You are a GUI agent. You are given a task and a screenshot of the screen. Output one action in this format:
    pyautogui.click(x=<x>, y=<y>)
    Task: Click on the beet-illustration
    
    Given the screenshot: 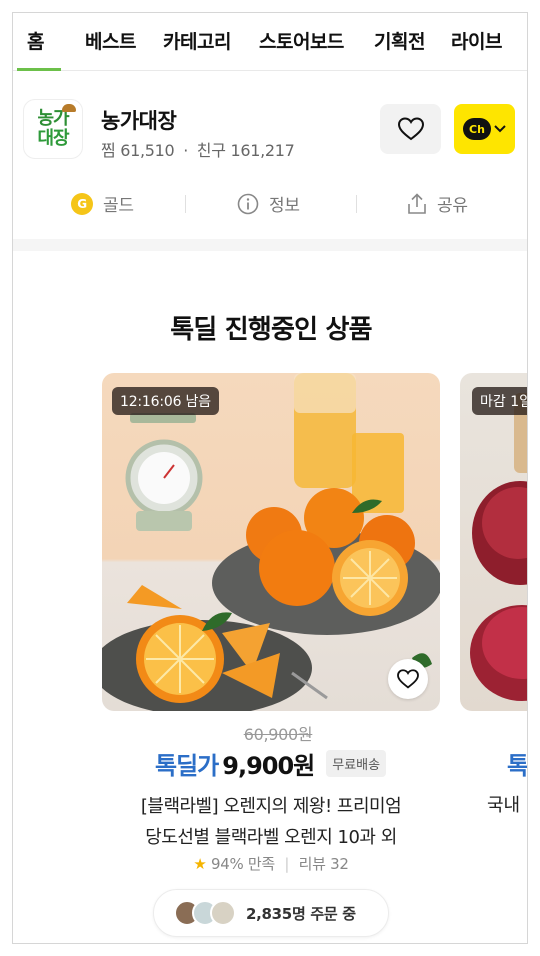 What is the action you would take?
    pyautogui.click(x=498, y=547)
    